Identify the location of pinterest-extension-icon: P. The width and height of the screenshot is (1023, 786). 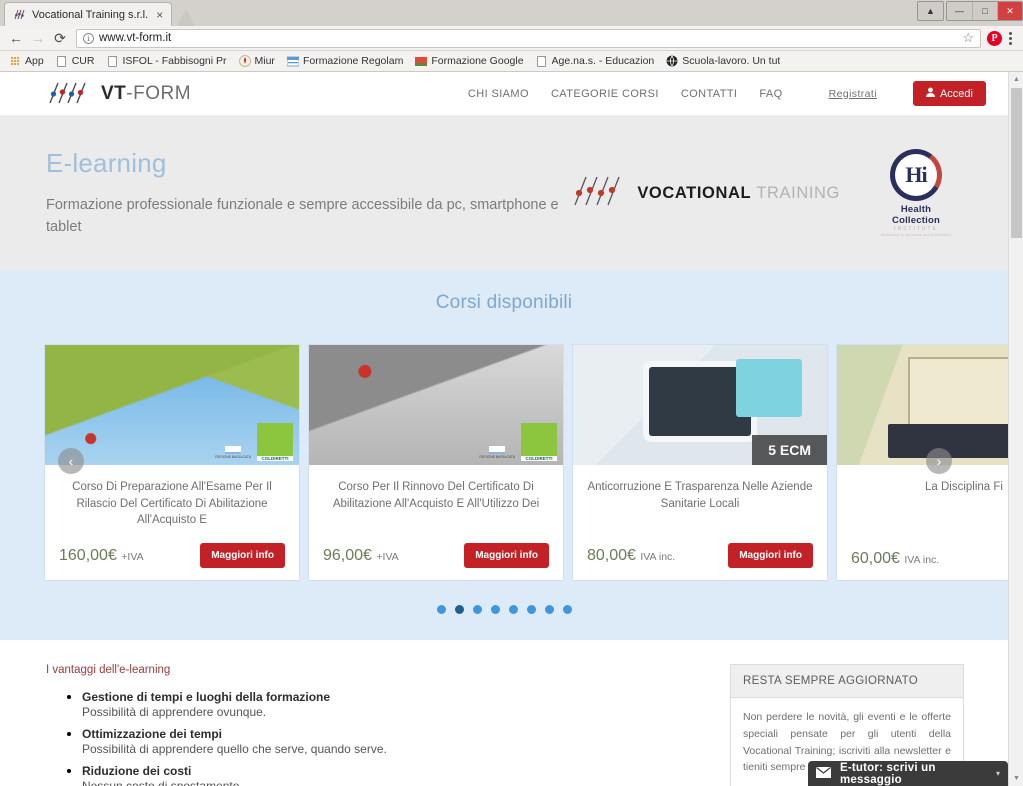
(994, 38).